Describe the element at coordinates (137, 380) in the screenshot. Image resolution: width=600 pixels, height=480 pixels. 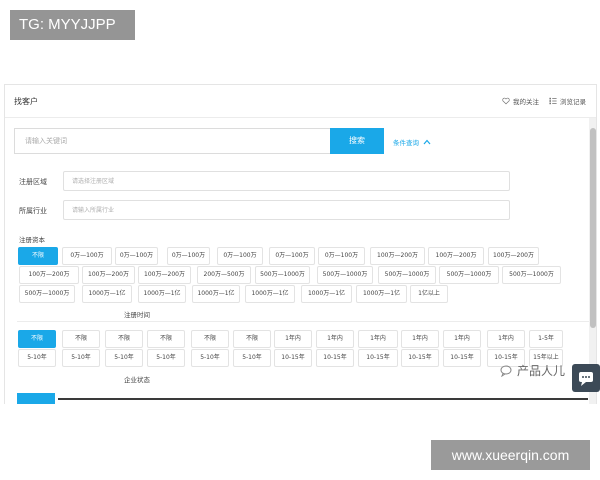
I see `status-section-label: 企业状态` at that location.